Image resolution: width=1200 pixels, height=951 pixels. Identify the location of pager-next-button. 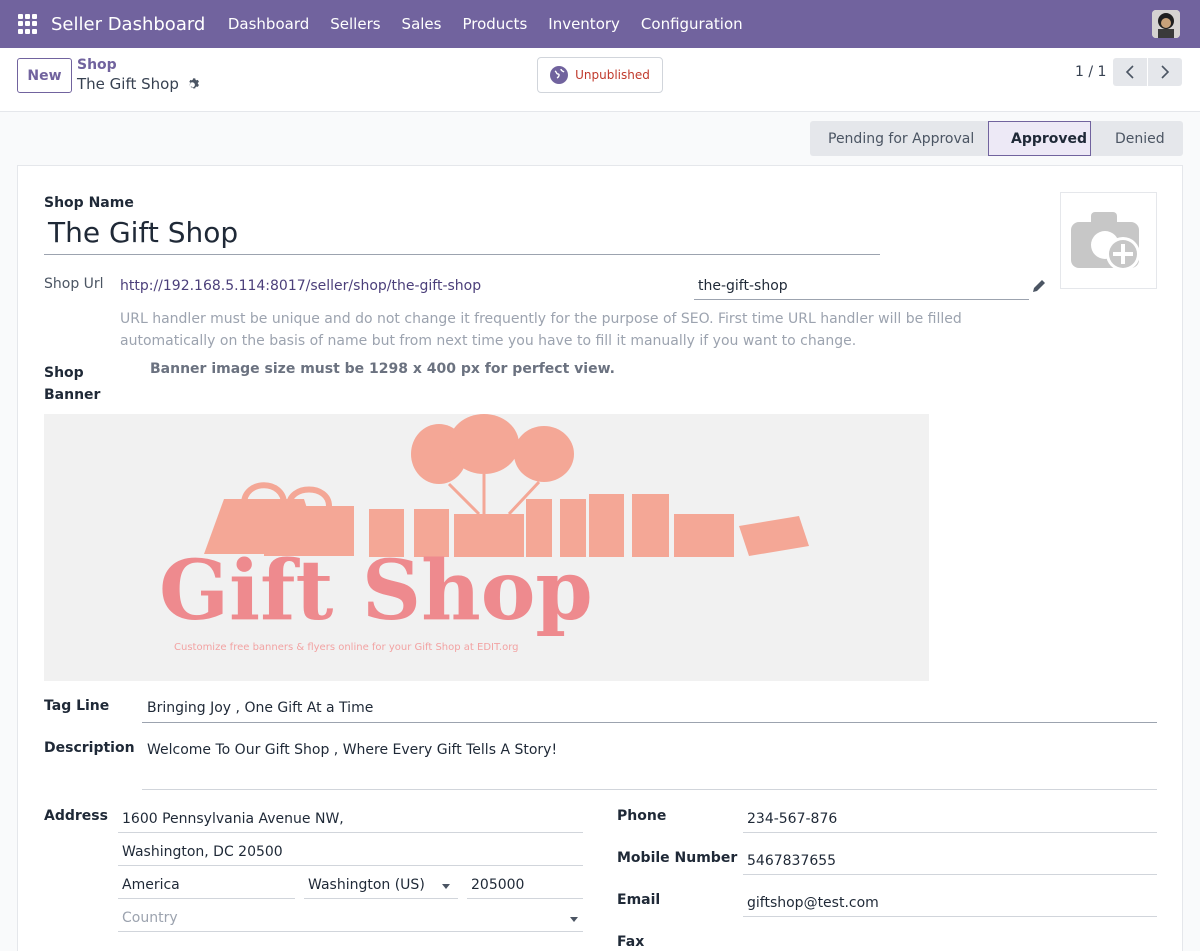
(1165, 72).